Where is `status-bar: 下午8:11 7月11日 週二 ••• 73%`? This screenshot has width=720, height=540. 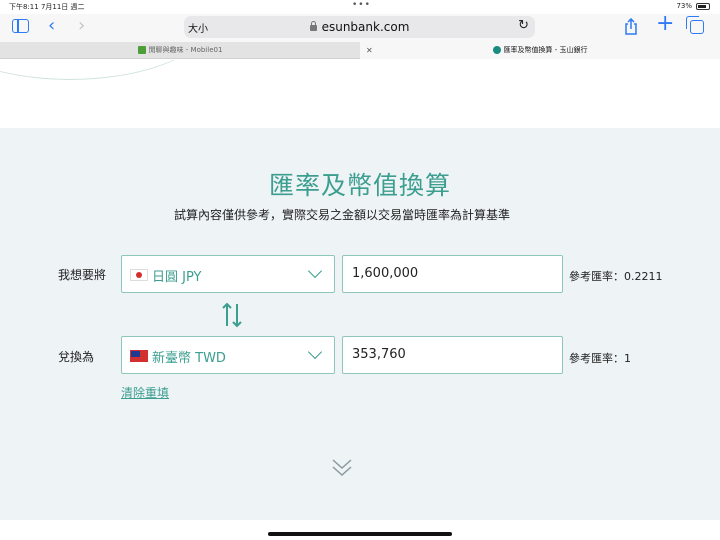 status-bar: 下午8:11 7月11日 週二 ••• 73% is located at coordinates (360, 7).